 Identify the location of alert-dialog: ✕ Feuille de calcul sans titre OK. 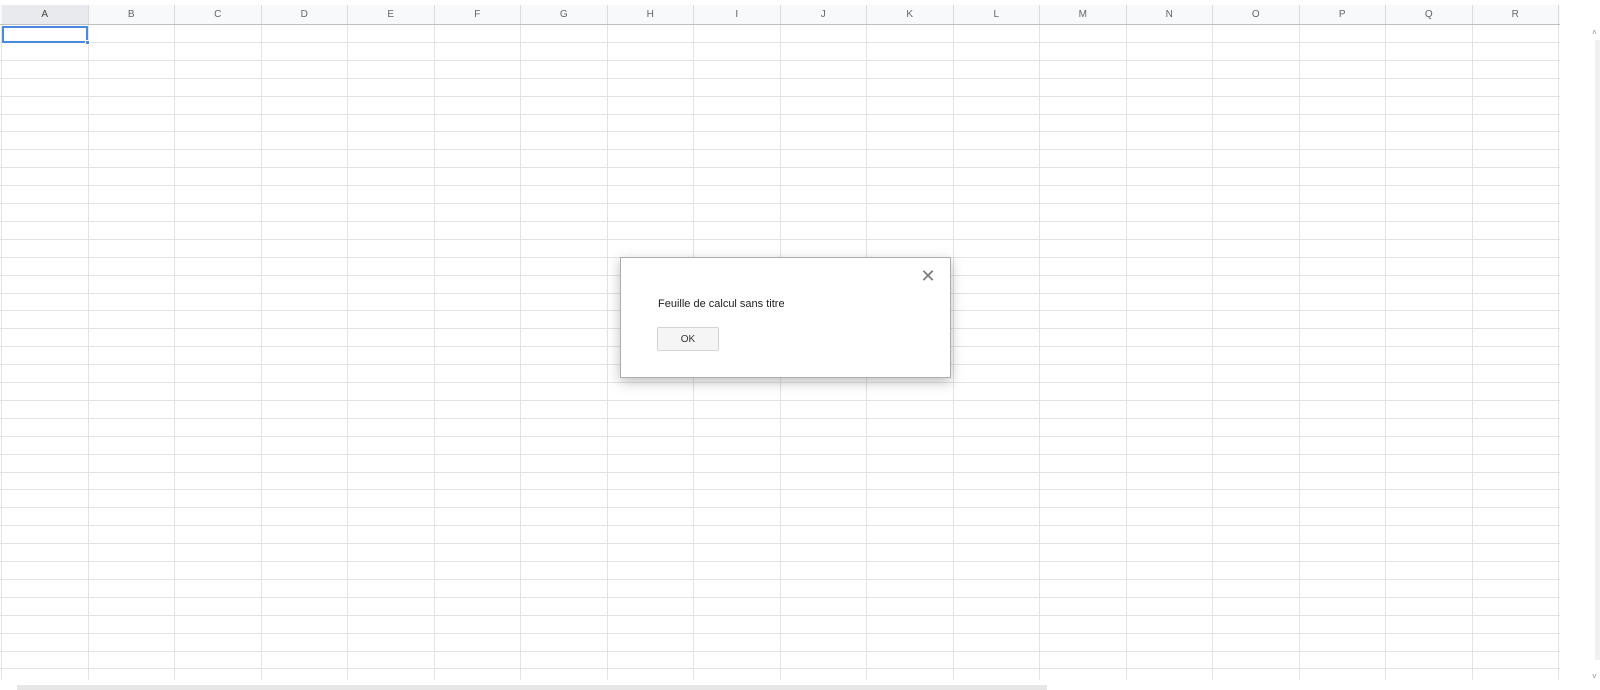
(785, 317).